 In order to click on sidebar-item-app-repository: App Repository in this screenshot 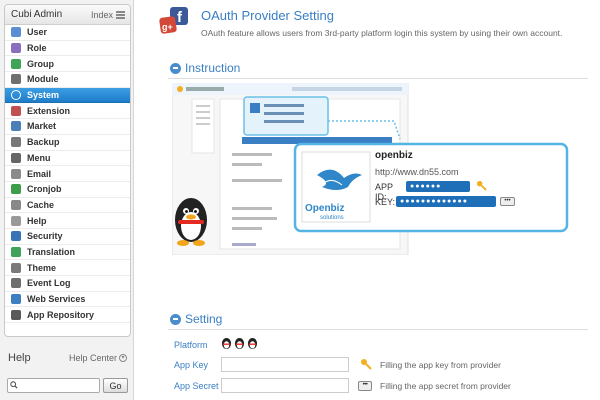, I will do `click(67, 315)`.